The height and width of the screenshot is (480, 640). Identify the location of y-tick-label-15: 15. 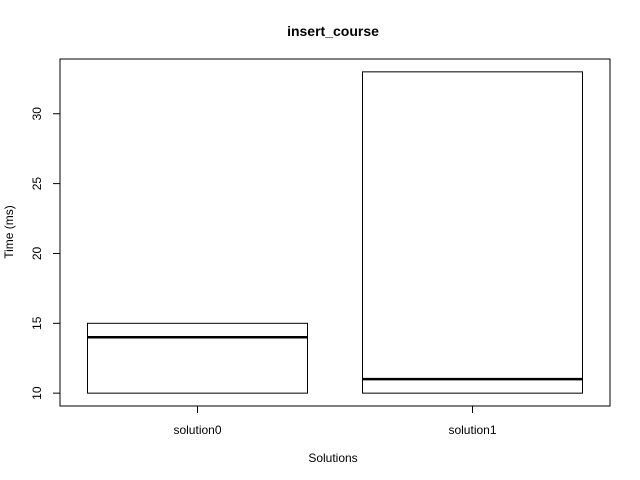
(37, 323).